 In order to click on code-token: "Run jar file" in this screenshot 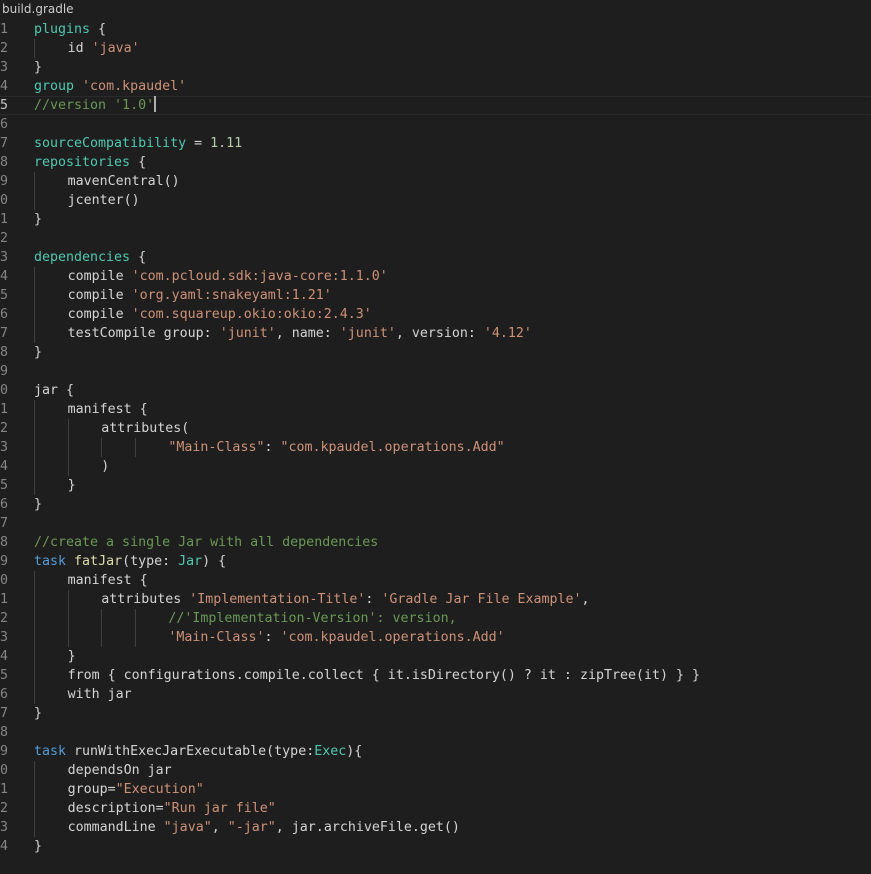, I will do `click(219, 808)`.